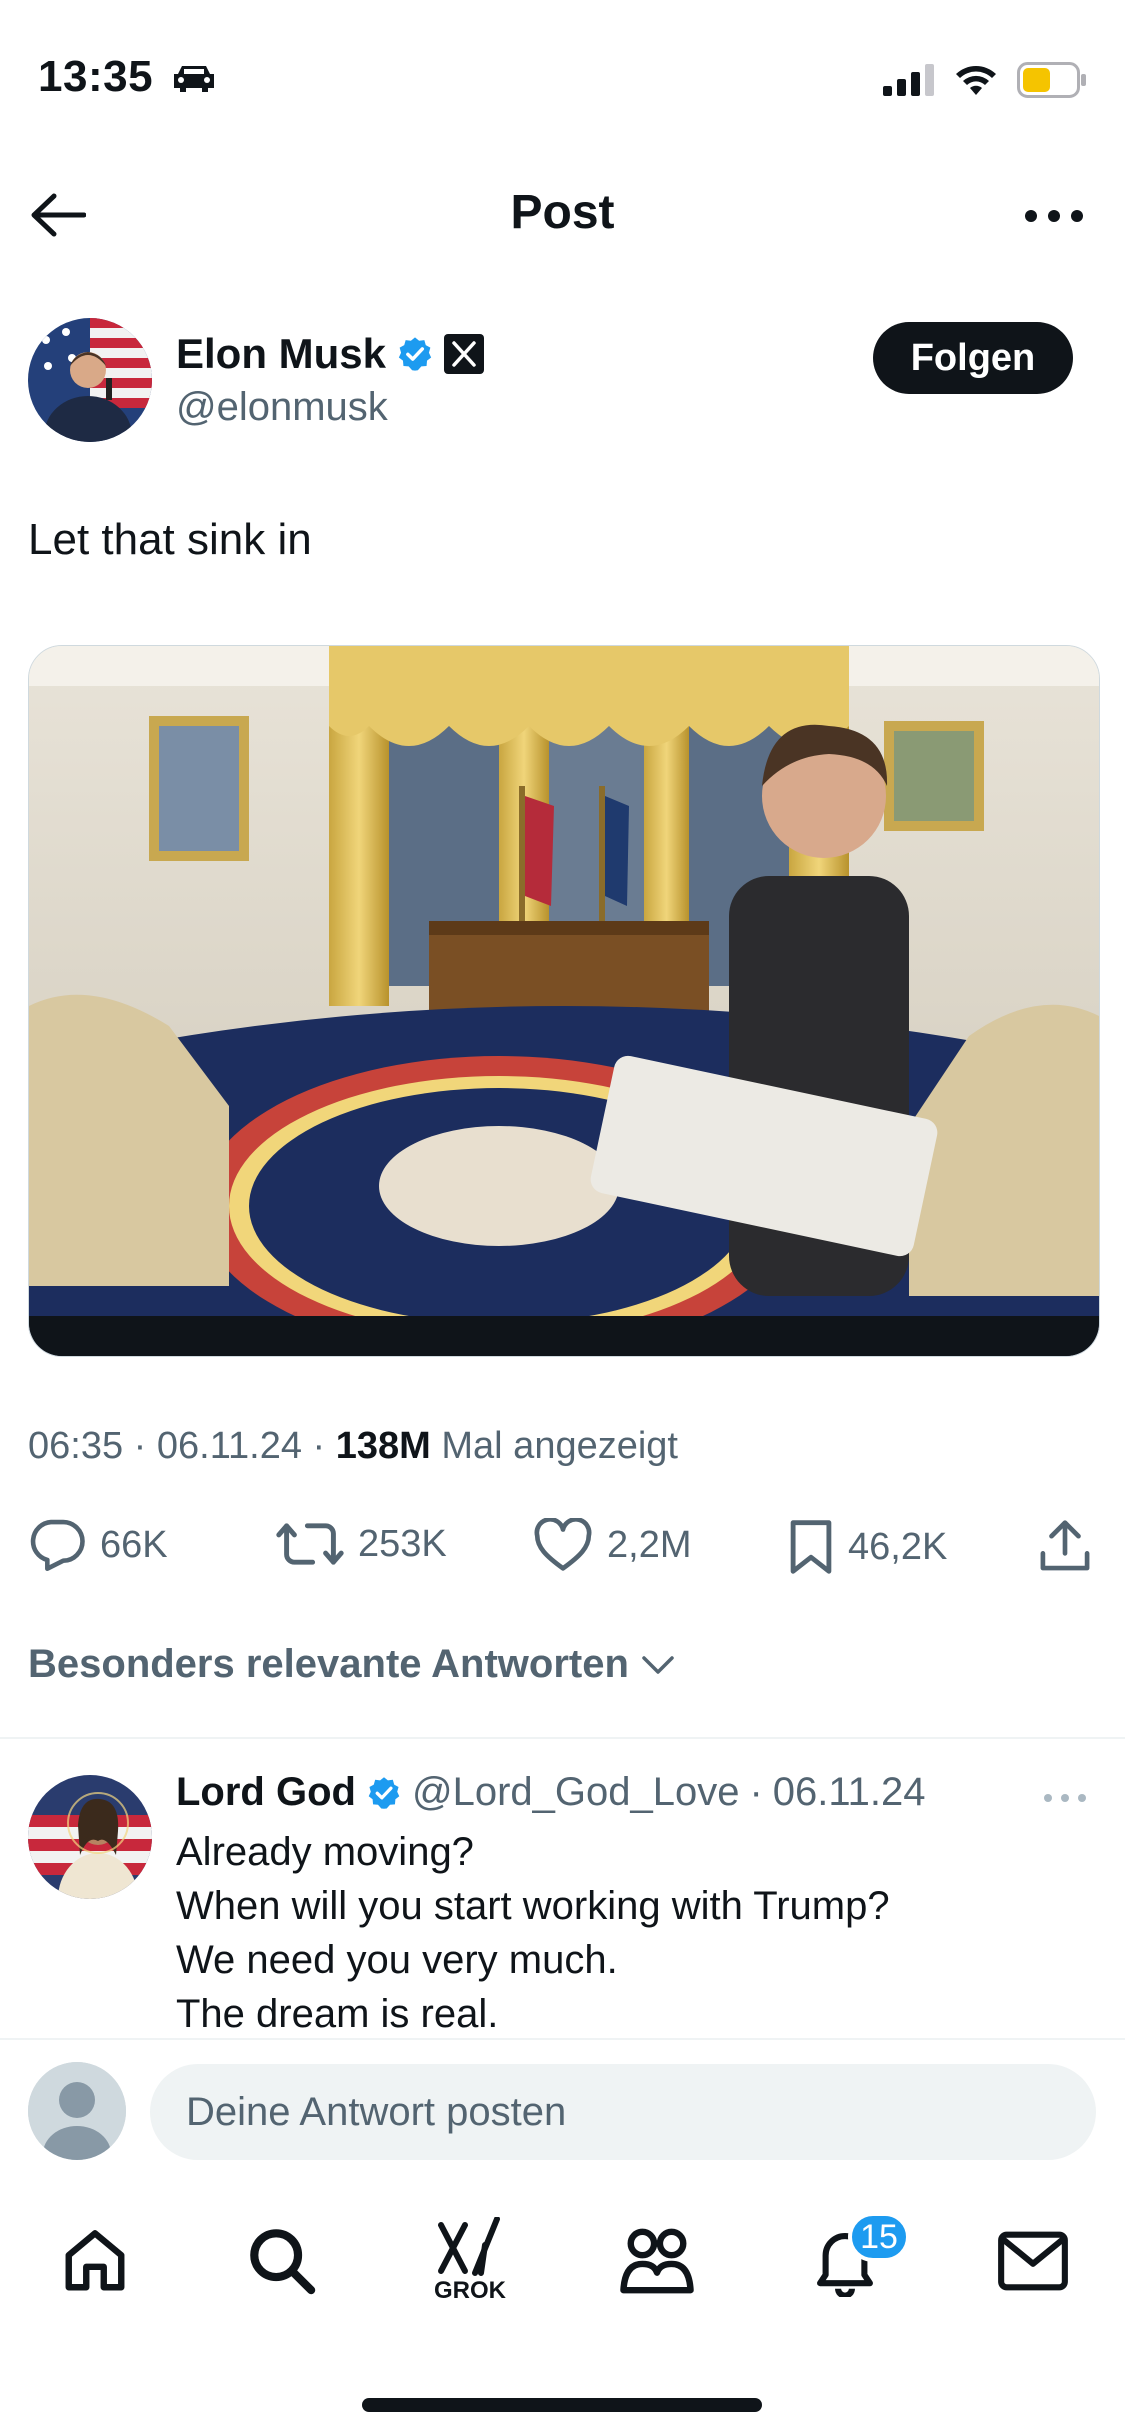 Image resolution: width=1125 pixels, height=2436 pixels. Describe the element at coordinates (98, 1545) in the screenshot. I see `reply-button: 66K` at that location.